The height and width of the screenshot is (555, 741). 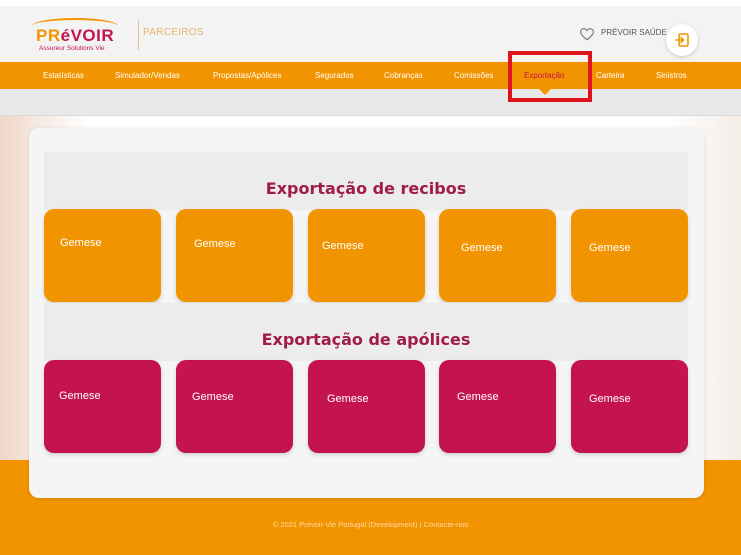 I want to click on prevoir-saude-link: PRÉVOIR SAÚDE, so click(x=634, y=32).